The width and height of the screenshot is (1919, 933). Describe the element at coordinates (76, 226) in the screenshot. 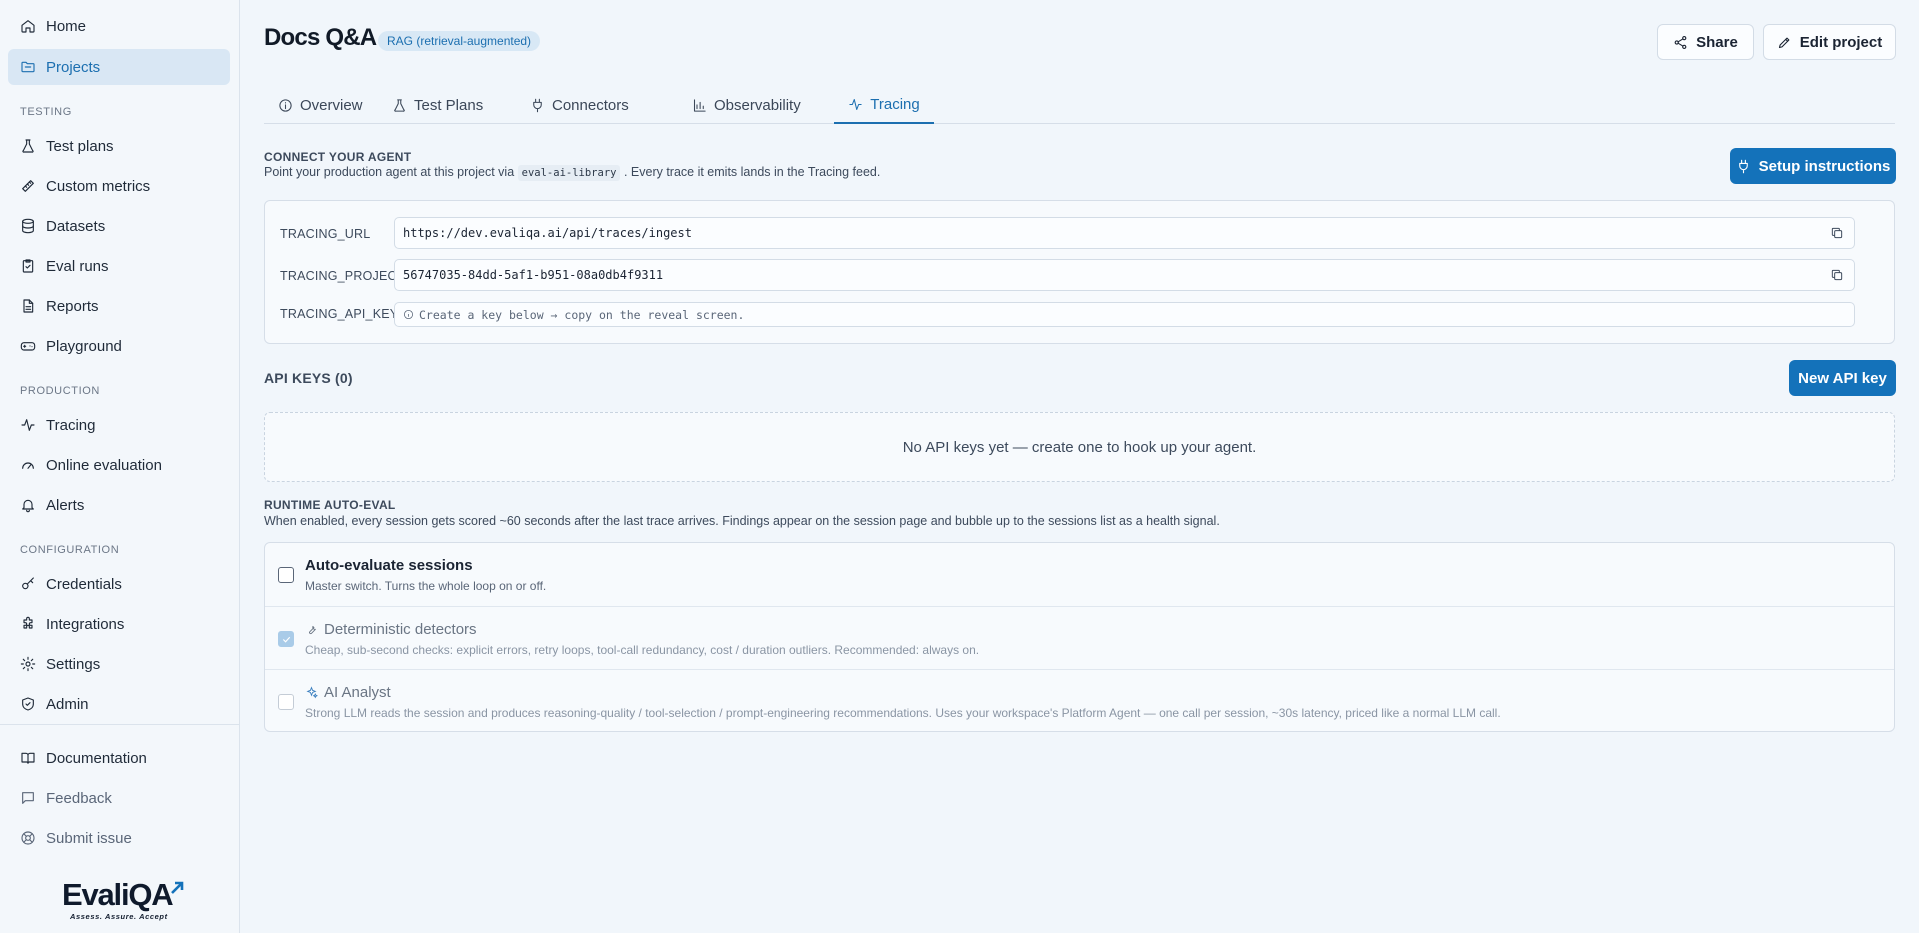

I see `sidebar-item-label: Datasets` at that location.